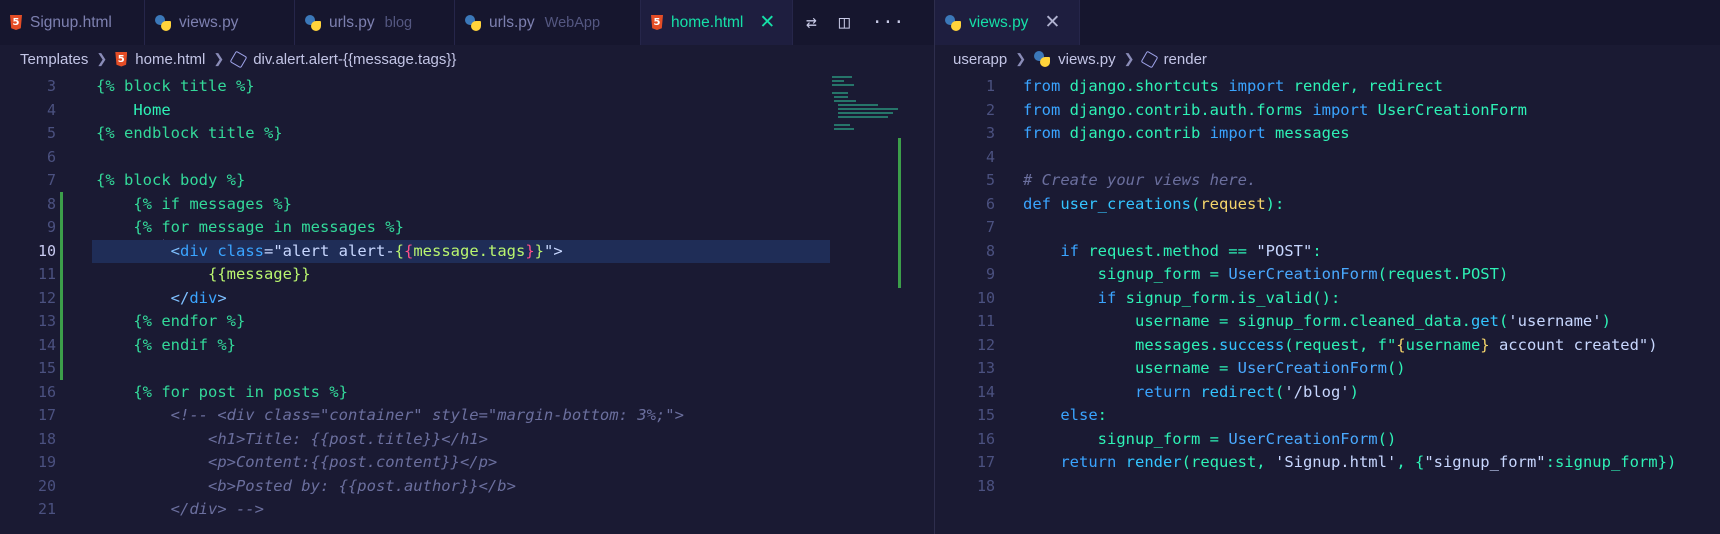 The width and height of the screenshot is (1720, 534). I want to click on code-line: 19 <p>Content:{{post.content}}</p>, so click(467, 463).